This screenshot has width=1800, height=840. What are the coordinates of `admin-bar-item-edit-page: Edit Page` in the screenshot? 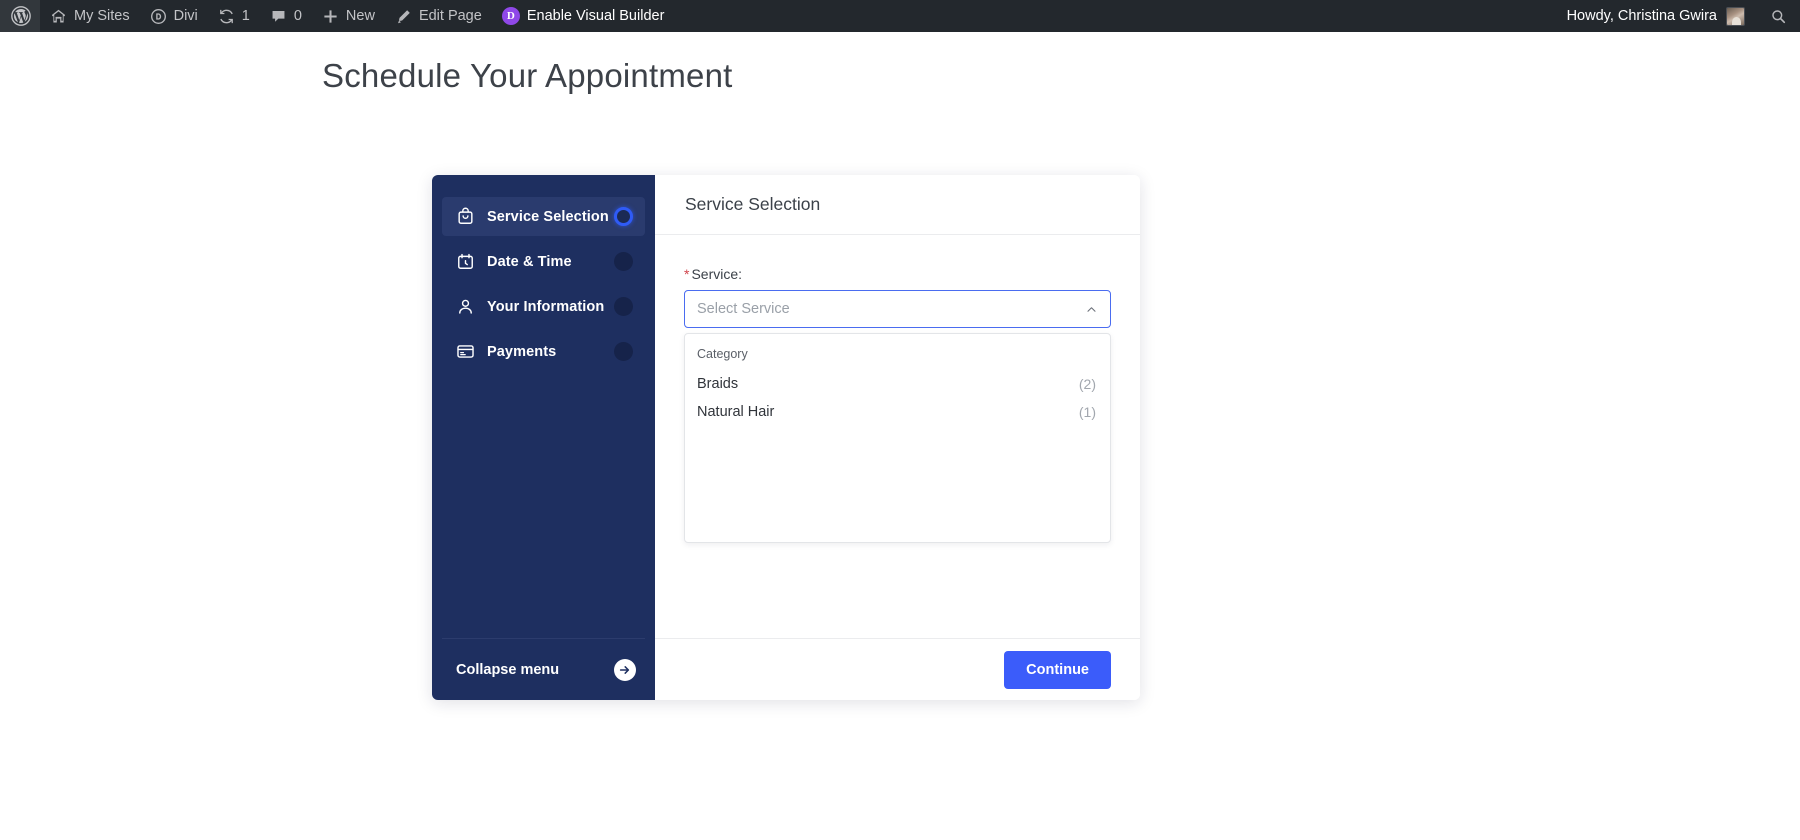 It's located at (438, 16).